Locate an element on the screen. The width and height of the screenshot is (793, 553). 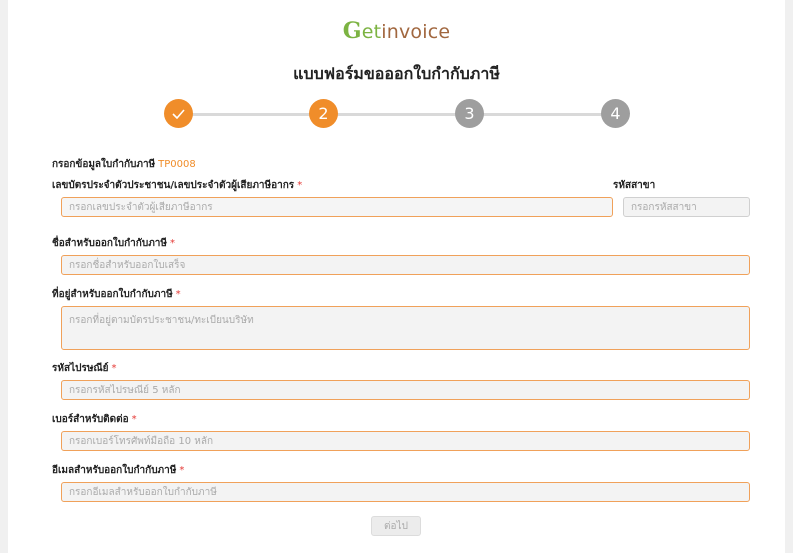
logo-text-invoice: invoice is located at coordinates (416, 32).